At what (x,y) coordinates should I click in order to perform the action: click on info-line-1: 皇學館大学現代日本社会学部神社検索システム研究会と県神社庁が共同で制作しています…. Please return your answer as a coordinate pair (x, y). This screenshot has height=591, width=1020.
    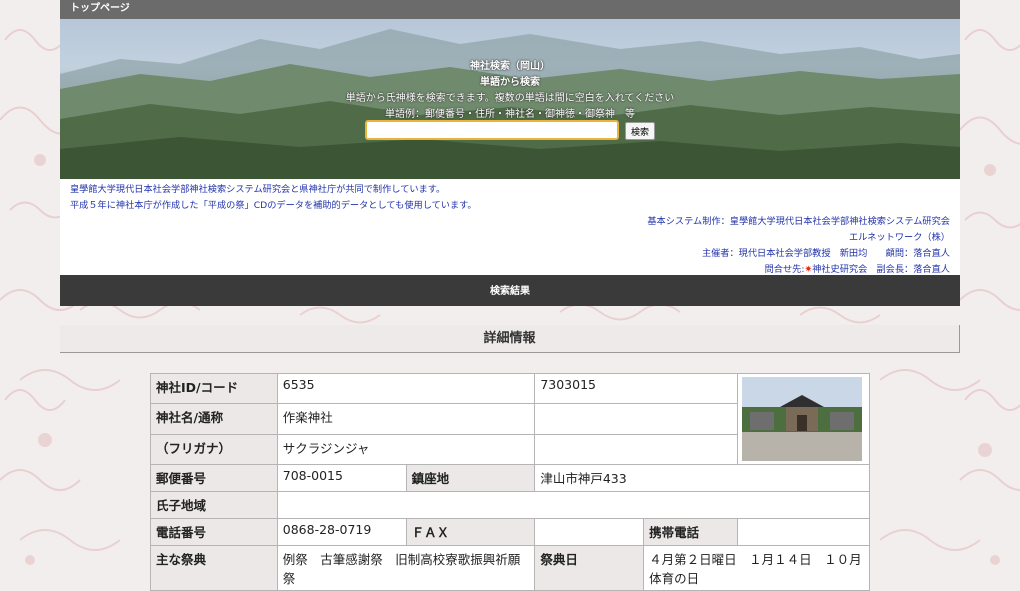
    Looking at the image, I should click on (258, 189).